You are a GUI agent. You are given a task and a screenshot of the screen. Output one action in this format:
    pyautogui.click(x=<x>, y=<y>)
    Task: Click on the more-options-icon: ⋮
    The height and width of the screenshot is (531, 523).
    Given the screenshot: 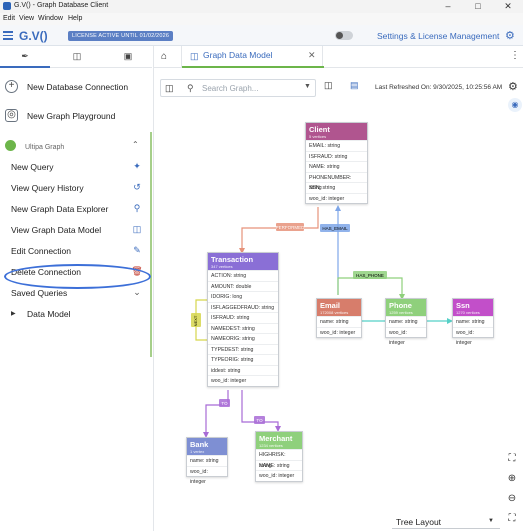 What is the action you would take?
    pyautogui.click(x=515, y=55)
    